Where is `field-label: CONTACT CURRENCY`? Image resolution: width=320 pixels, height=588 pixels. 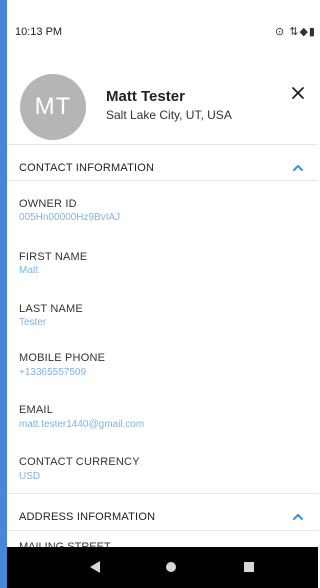 field-label: CONTACT CURRENCY is located at coordinates (79, 462).